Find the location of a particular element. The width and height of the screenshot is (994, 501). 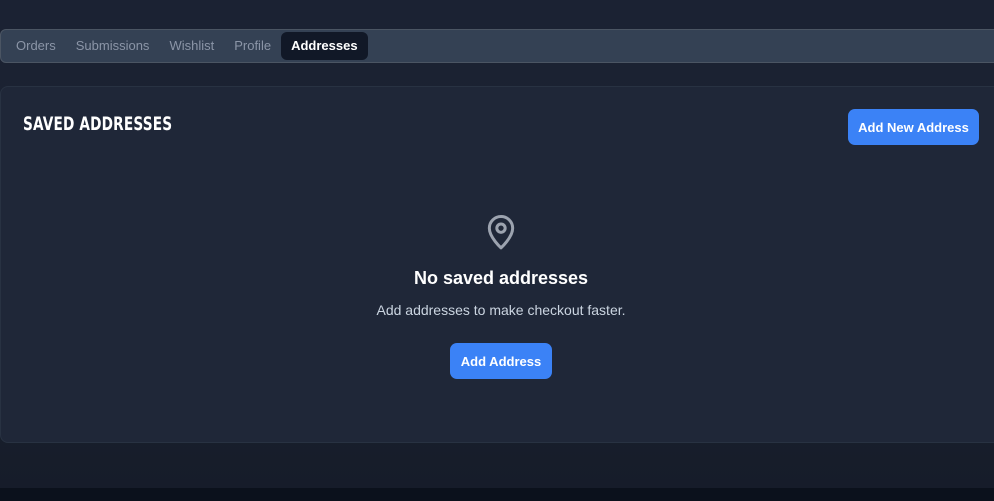

empty-state-description: Add addresses to make checkout faster. is located at coordinates (501, 310).